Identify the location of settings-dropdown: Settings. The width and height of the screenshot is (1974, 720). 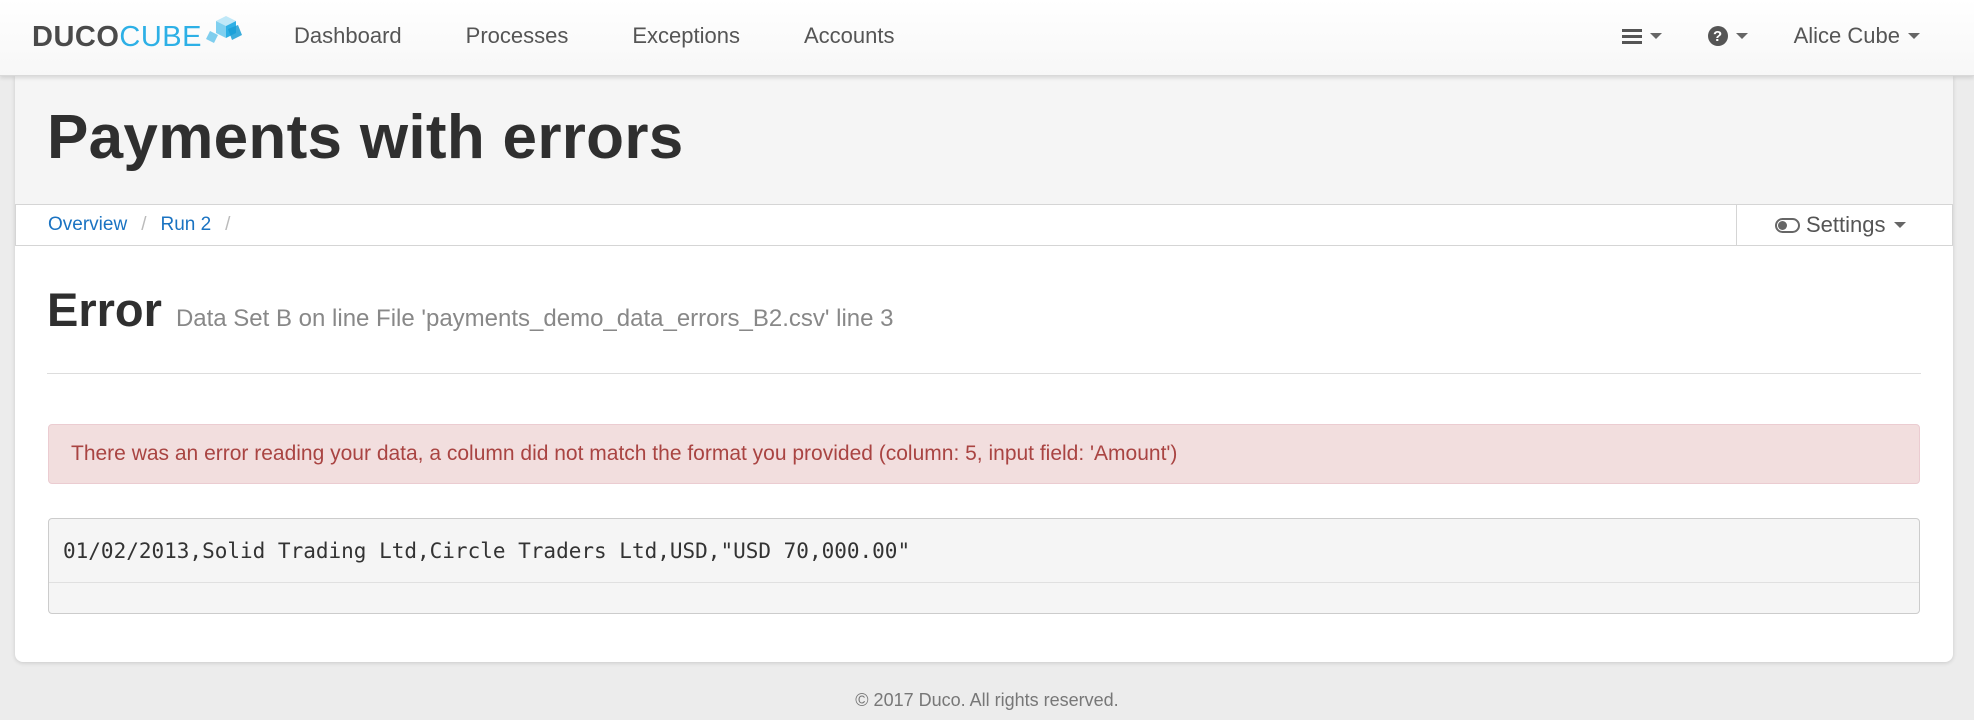
(1844, 225).